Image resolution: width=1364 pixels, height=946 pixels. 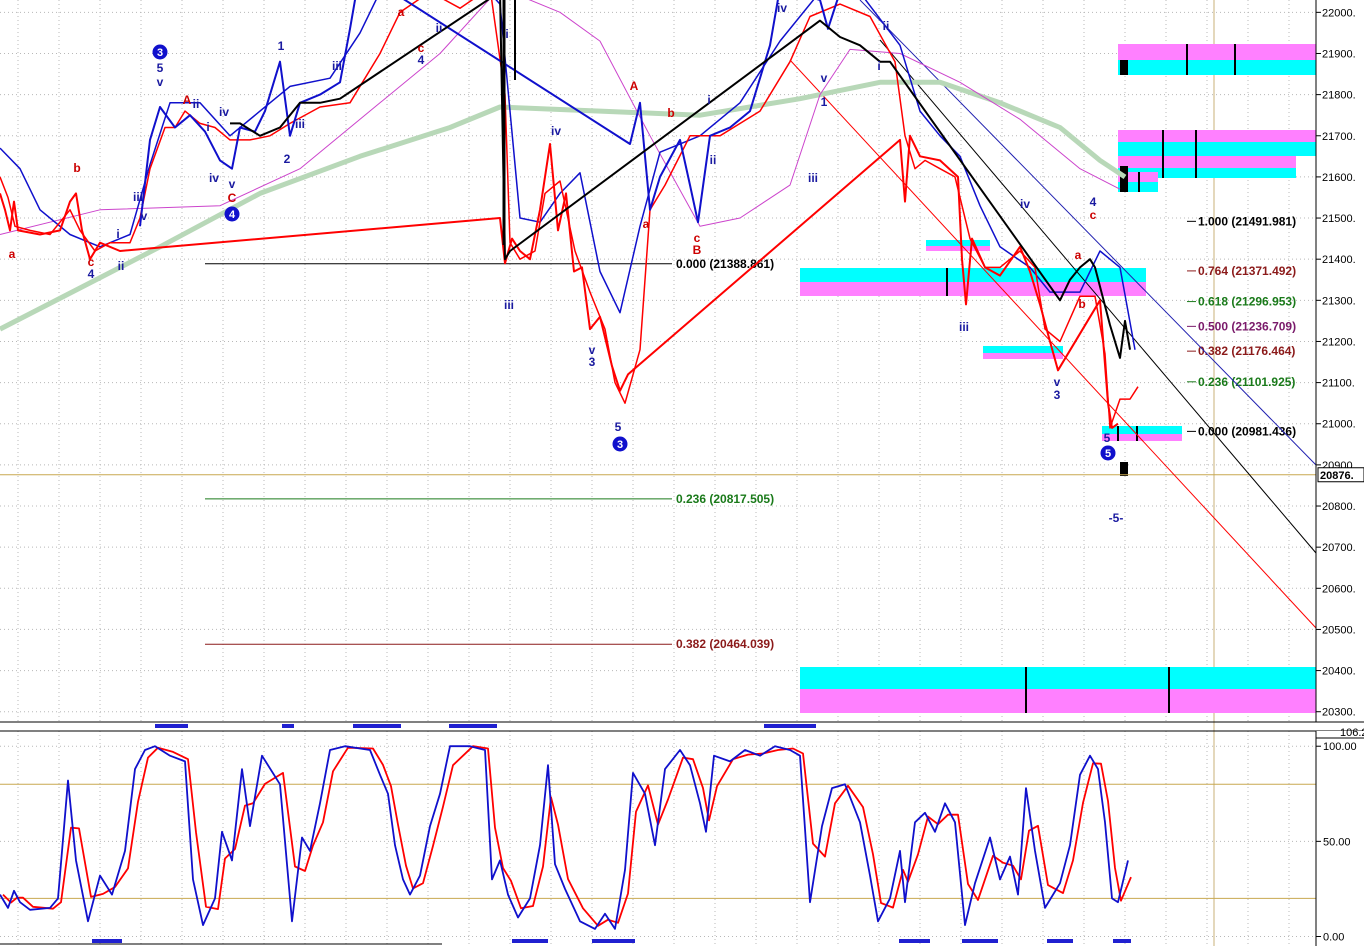 What do you see at coordinates (1339, 301) in the screenshot?
I see `y-tick-label: 21300.` at bounding box center [1339, 301].